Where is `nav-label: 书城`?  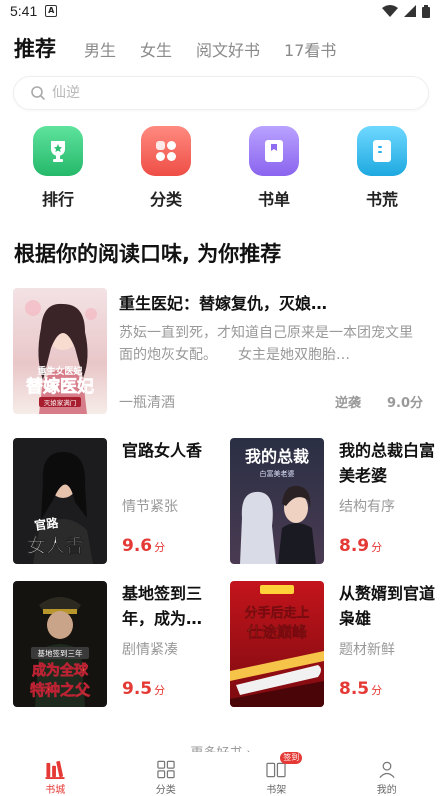
nav-label: 书城 is located at coordinates (55, 790).